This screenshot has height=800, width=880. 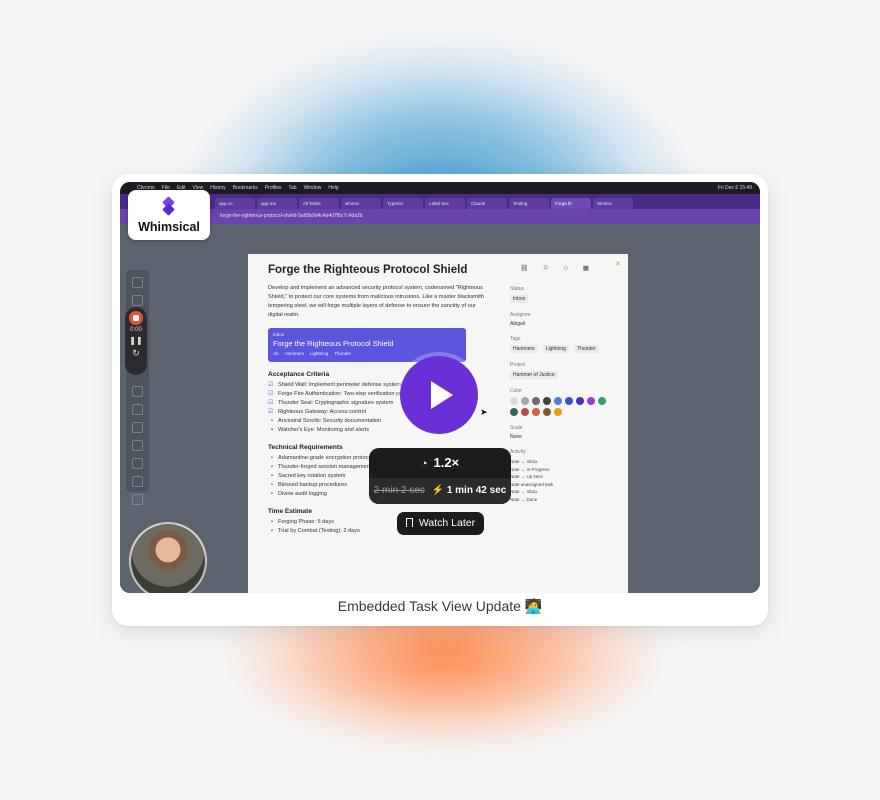 I want to click on embed-meta: Ab Hammers Lightning Thunder, so click(x=367, y=353).